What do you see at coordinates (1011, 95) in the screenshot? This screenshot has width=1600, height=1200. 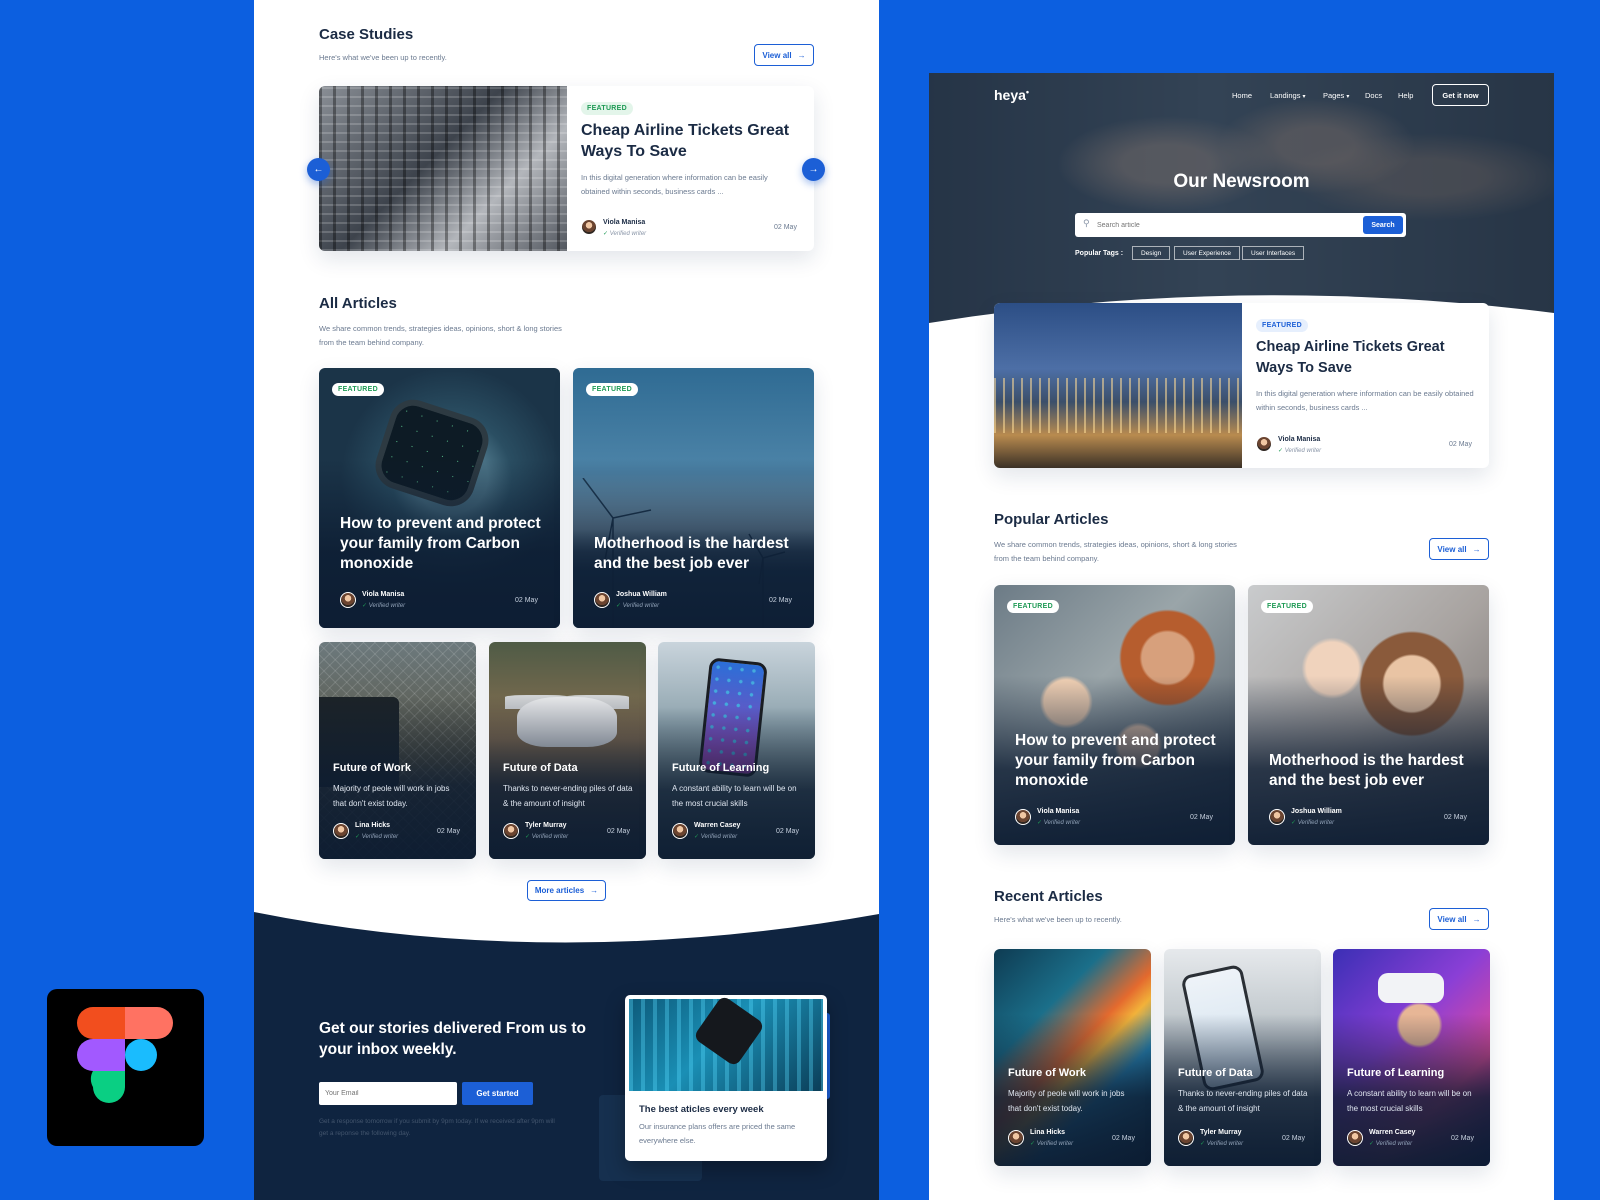 I see `logo: heya•` at bounding box center [1011, 95].